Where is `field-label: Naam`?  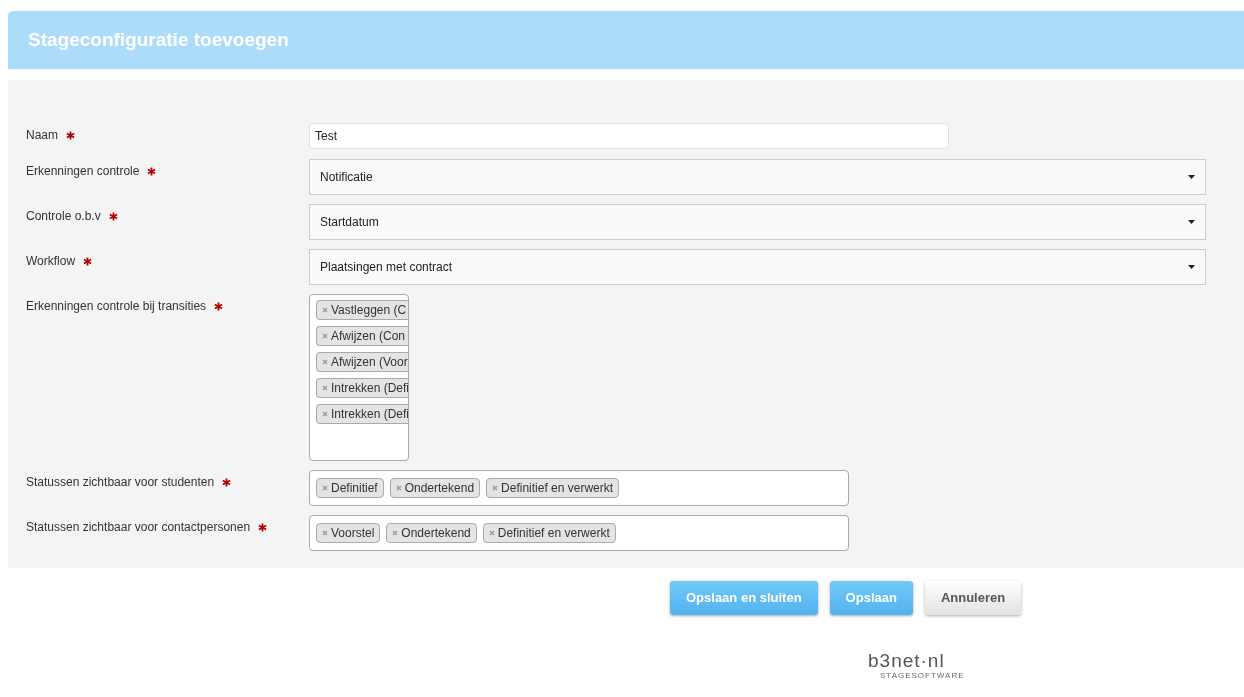
field-label: Naam is located at coordinates (42, 135).